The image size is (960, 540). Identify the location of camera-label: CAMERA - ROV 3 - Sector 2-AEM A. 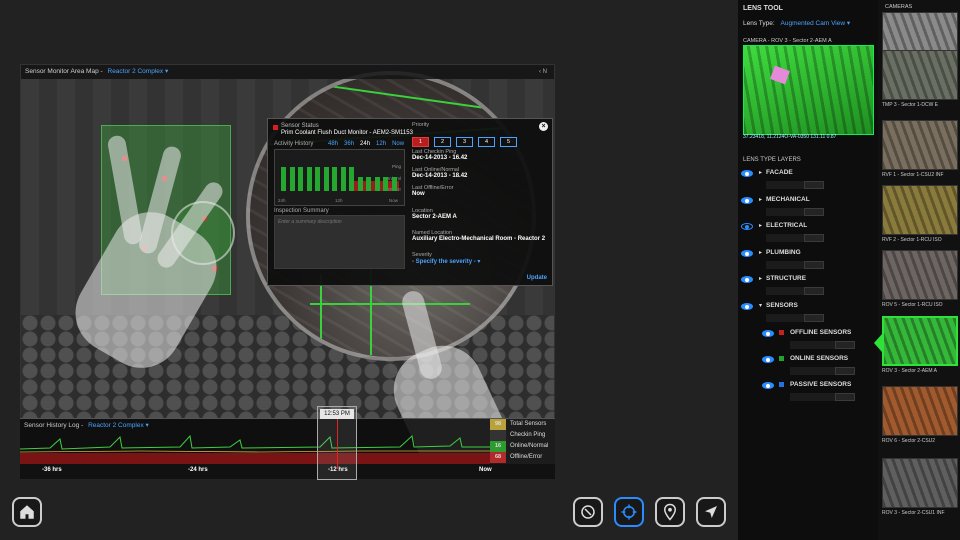
(787, 41).